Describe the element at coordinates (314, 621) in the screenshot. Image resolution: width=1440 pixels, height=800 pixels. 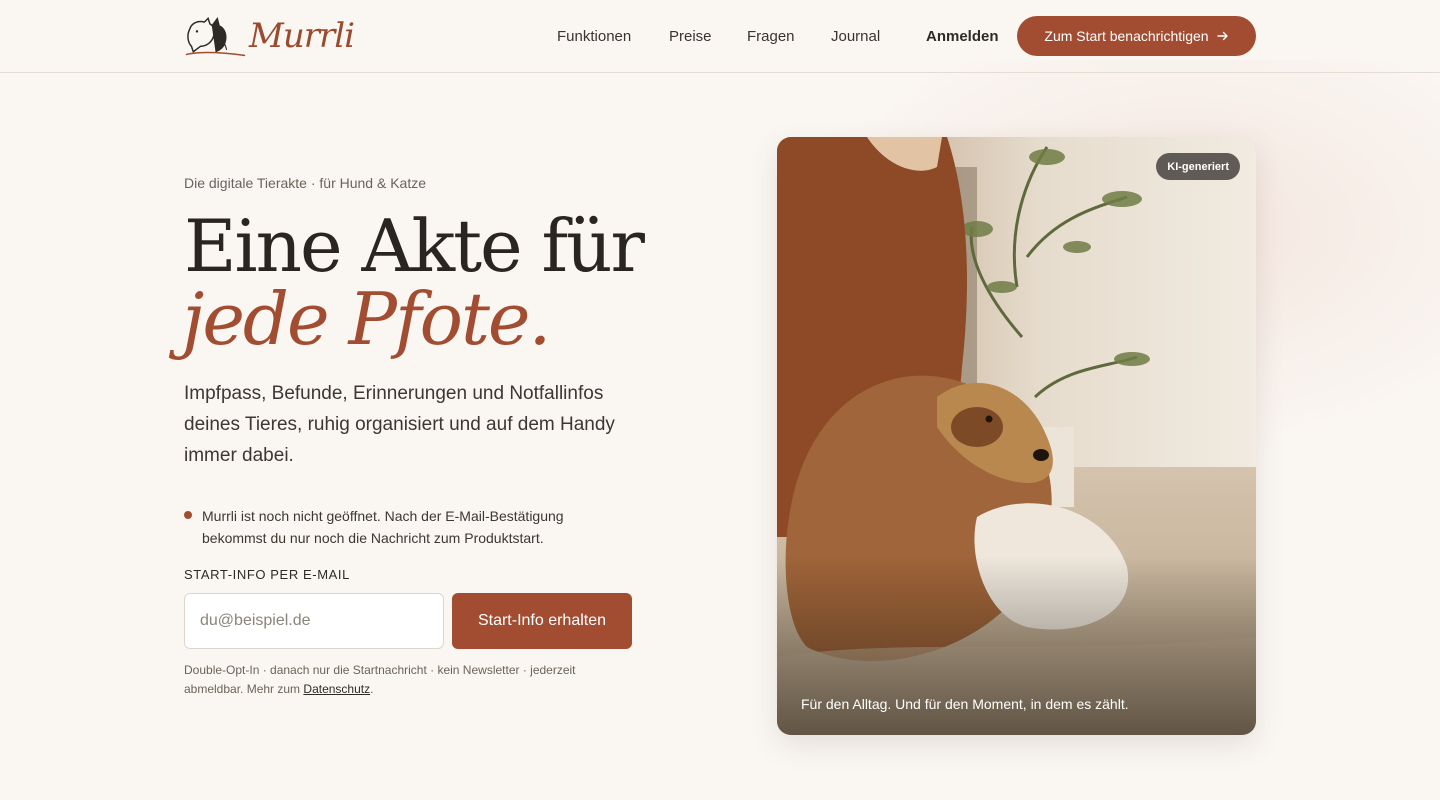
I see `email-input` at that location.